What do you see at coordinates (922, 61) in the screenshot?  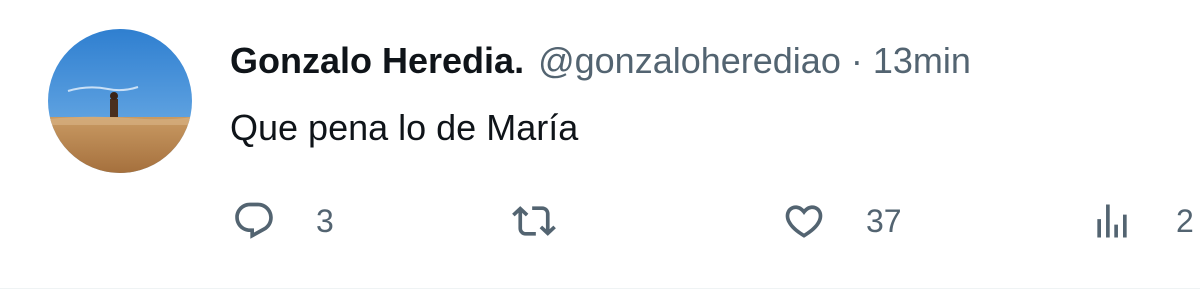 I see `timestamp: 13min` at bounding box center [922, 61].